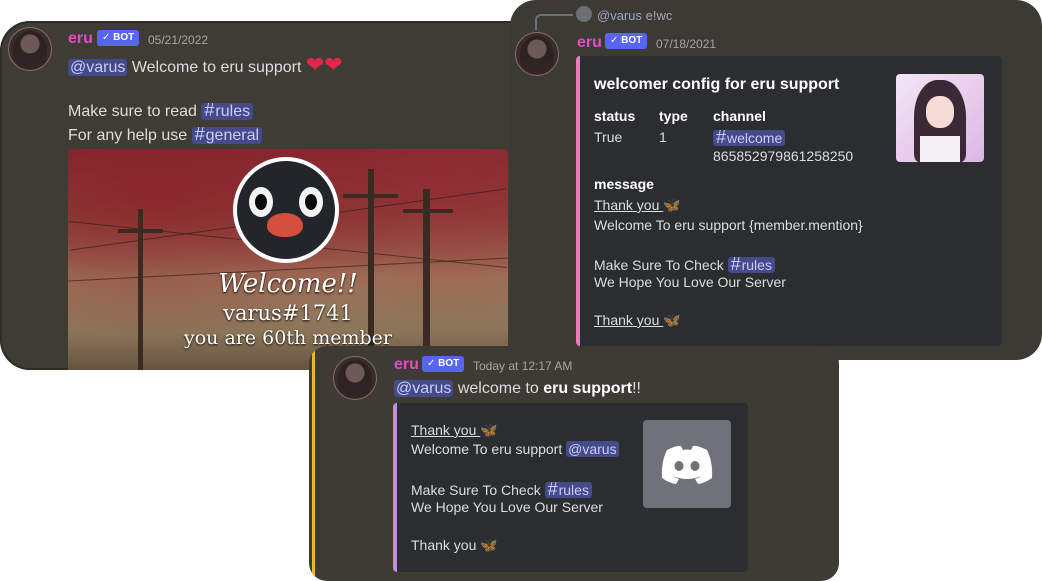  I want to click on message-line-2: Make sure to read #rules, so click(161, 110).